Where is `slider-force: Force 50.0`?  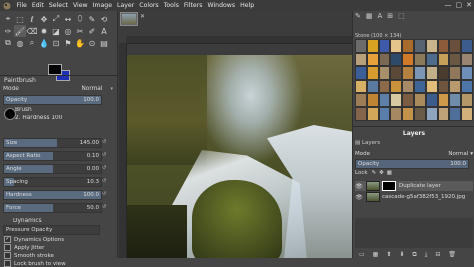
slider-force: Force 50.0 is located at coordinates (52, 208).